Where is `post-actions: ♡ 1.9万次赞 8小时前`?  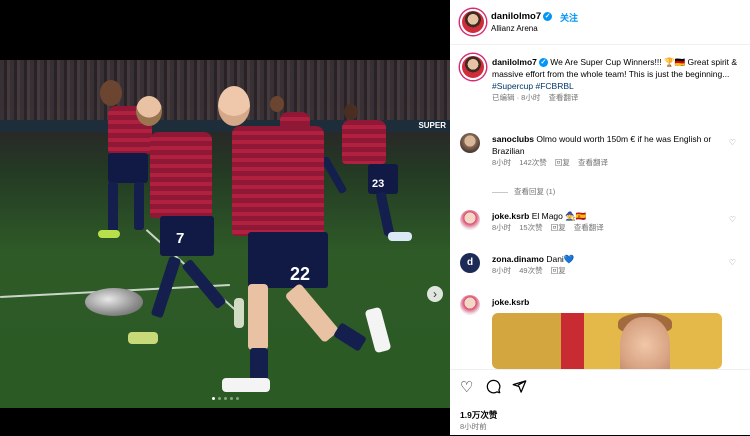 post-actions: ♡ 1.9万次赞 8小时前 is located at coordinates (600, 402).